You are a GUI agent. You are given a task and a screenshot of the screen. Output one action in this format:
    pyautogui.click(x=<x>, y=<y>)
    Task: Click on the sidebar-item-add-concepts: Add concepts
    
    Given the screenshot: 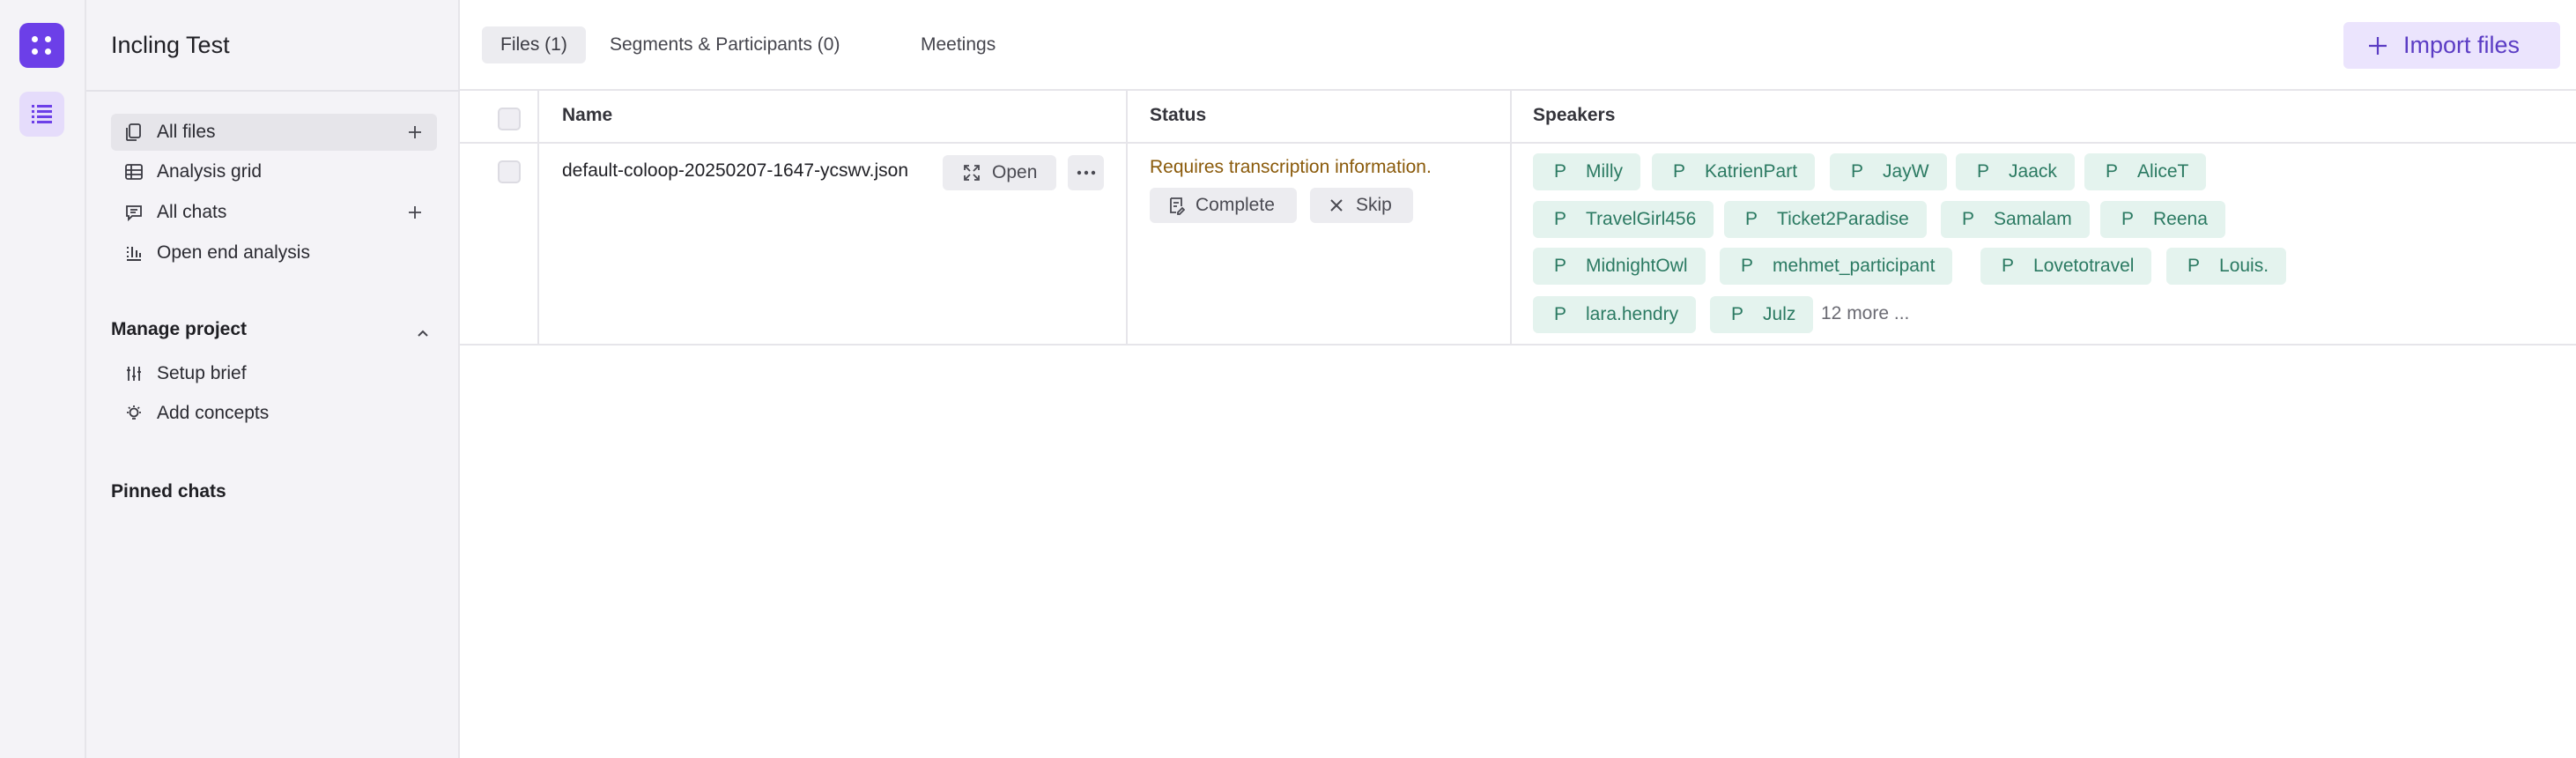 What is the action you would take?
    pyautogui.click(x=274, y=413)
    